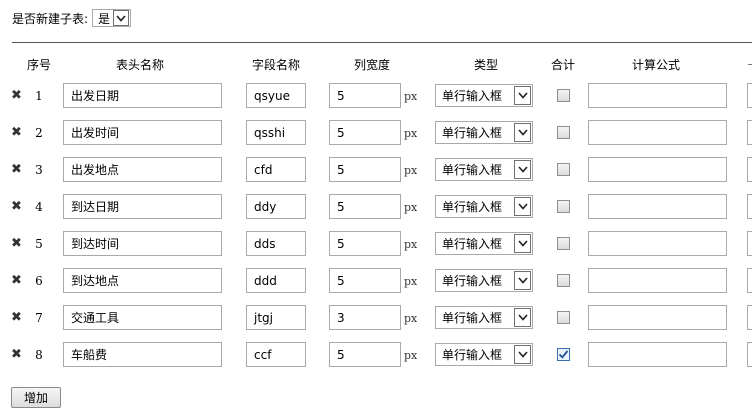 This screenshot has width=752, height=418. What do you see at coordinates (655, 65) in the screenshot?
I see `header-formula: 计算公式` at bounding box center [655, 65].